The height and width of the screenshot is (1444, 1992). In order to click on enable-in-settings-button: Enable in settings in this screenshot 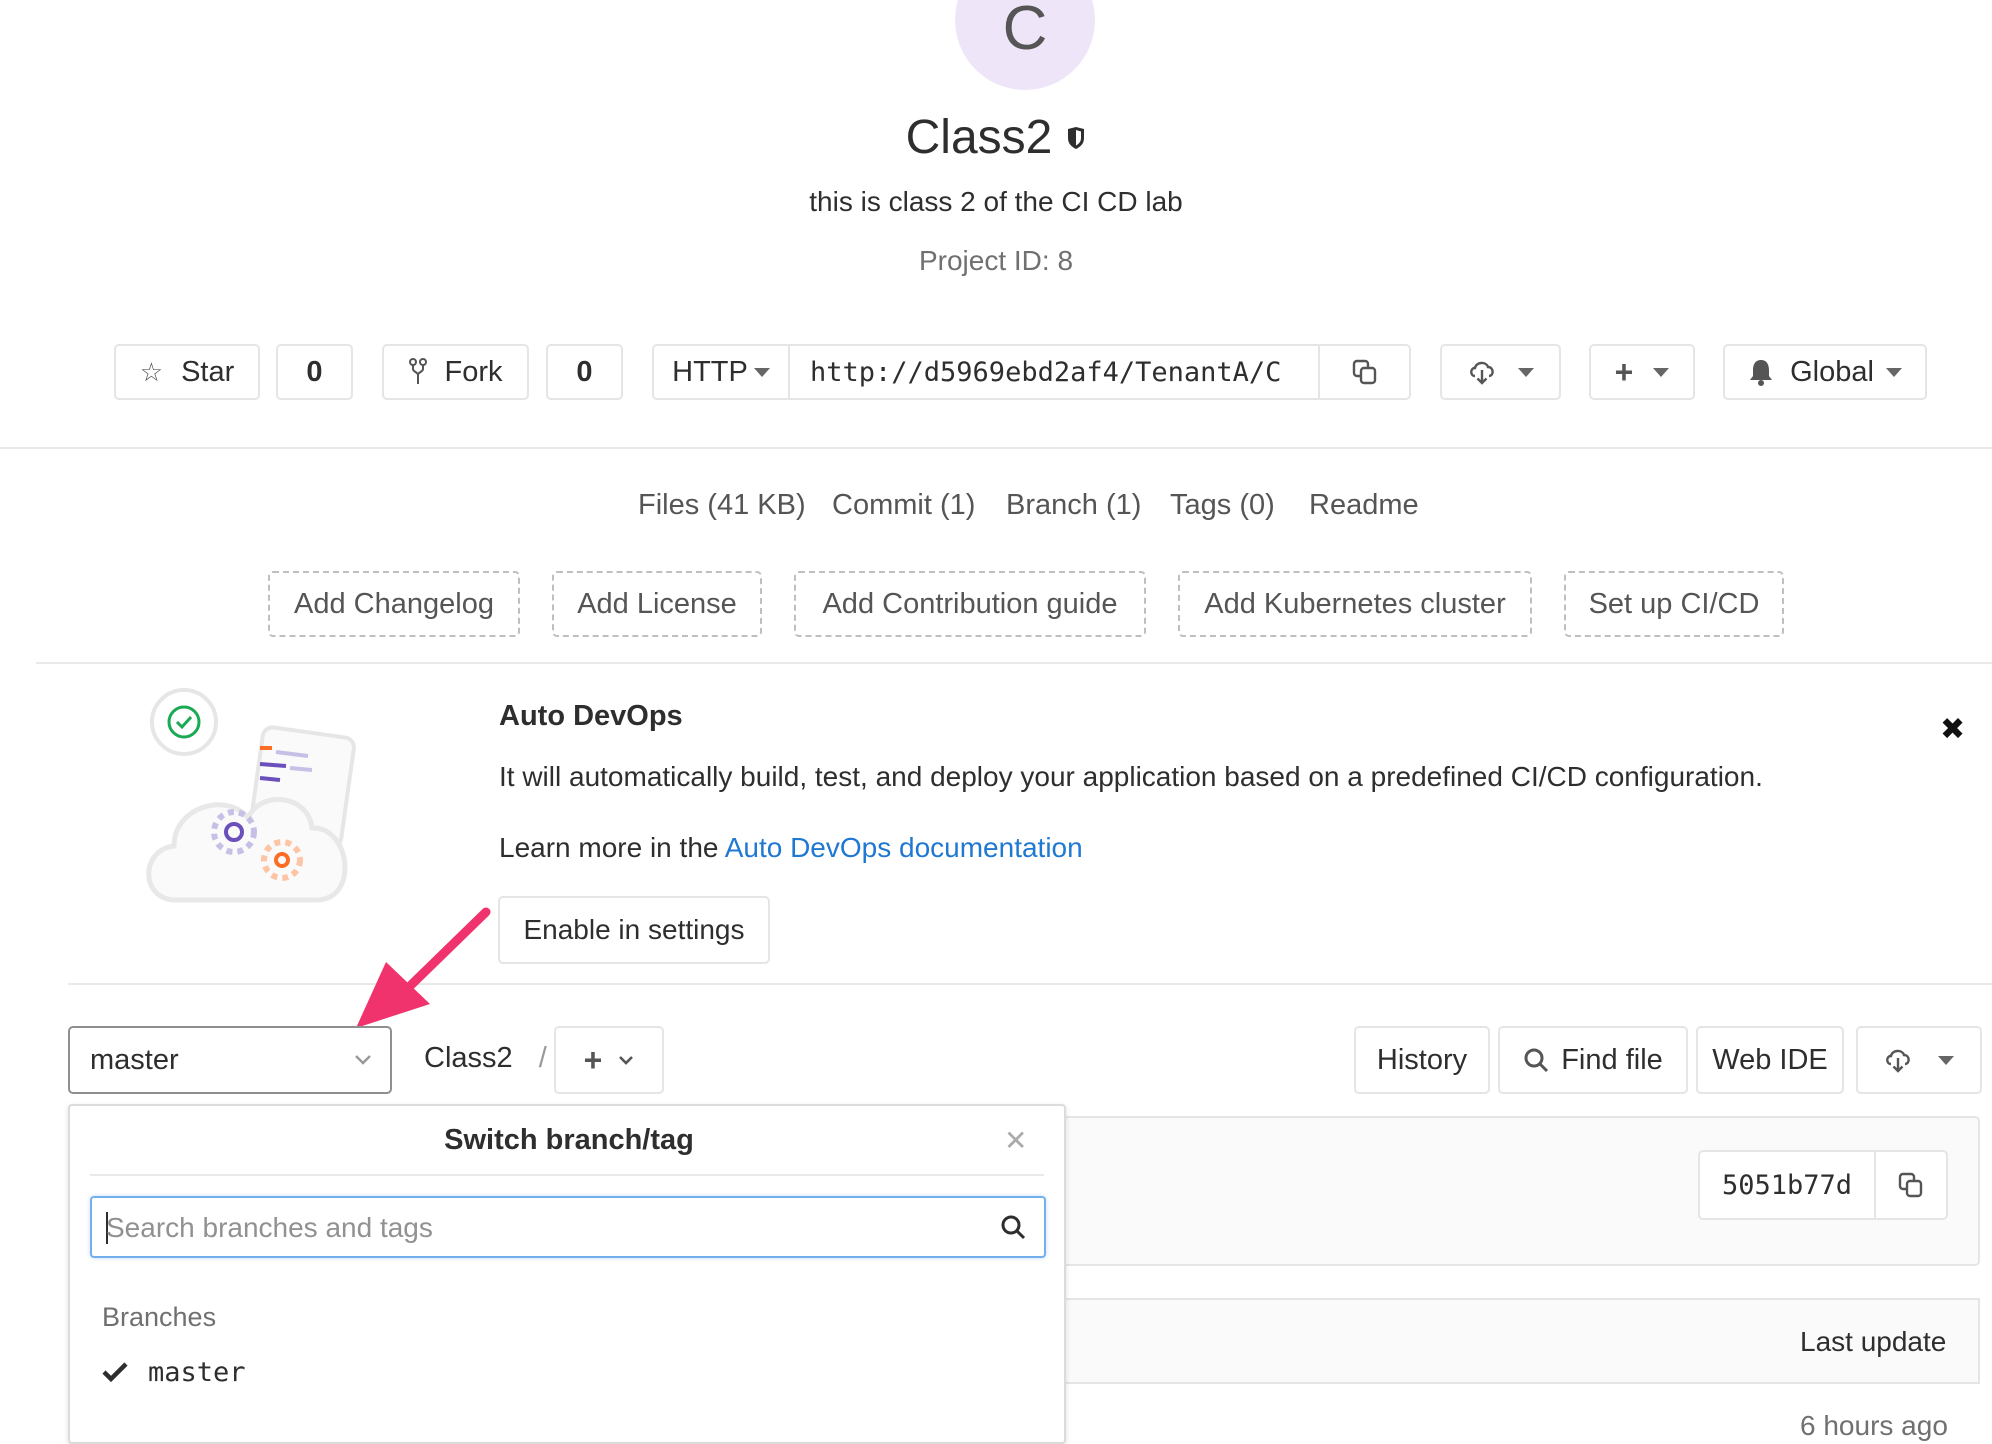, I will do `click(634, 930)`.